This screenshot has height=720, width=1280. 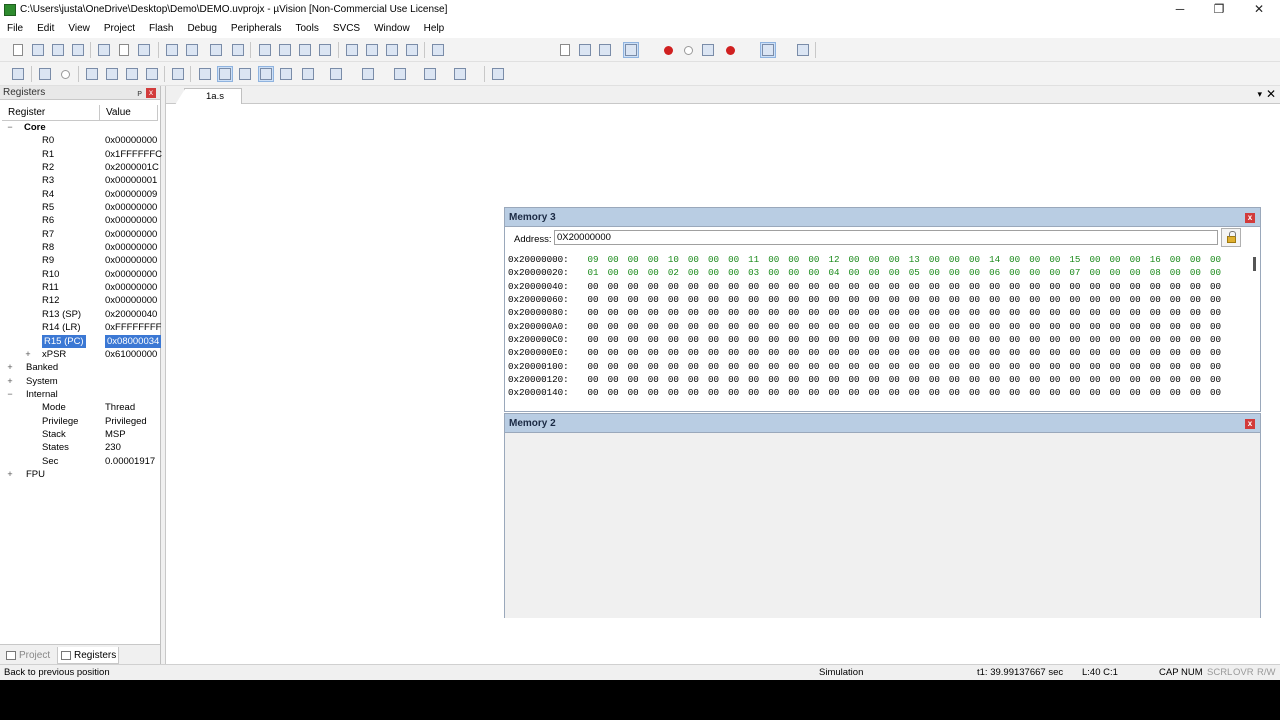 What do you see at coordinates (139, 93) in the screenshot?
I see `pin-icon: ᴘ` at bounding box center [139, 93].